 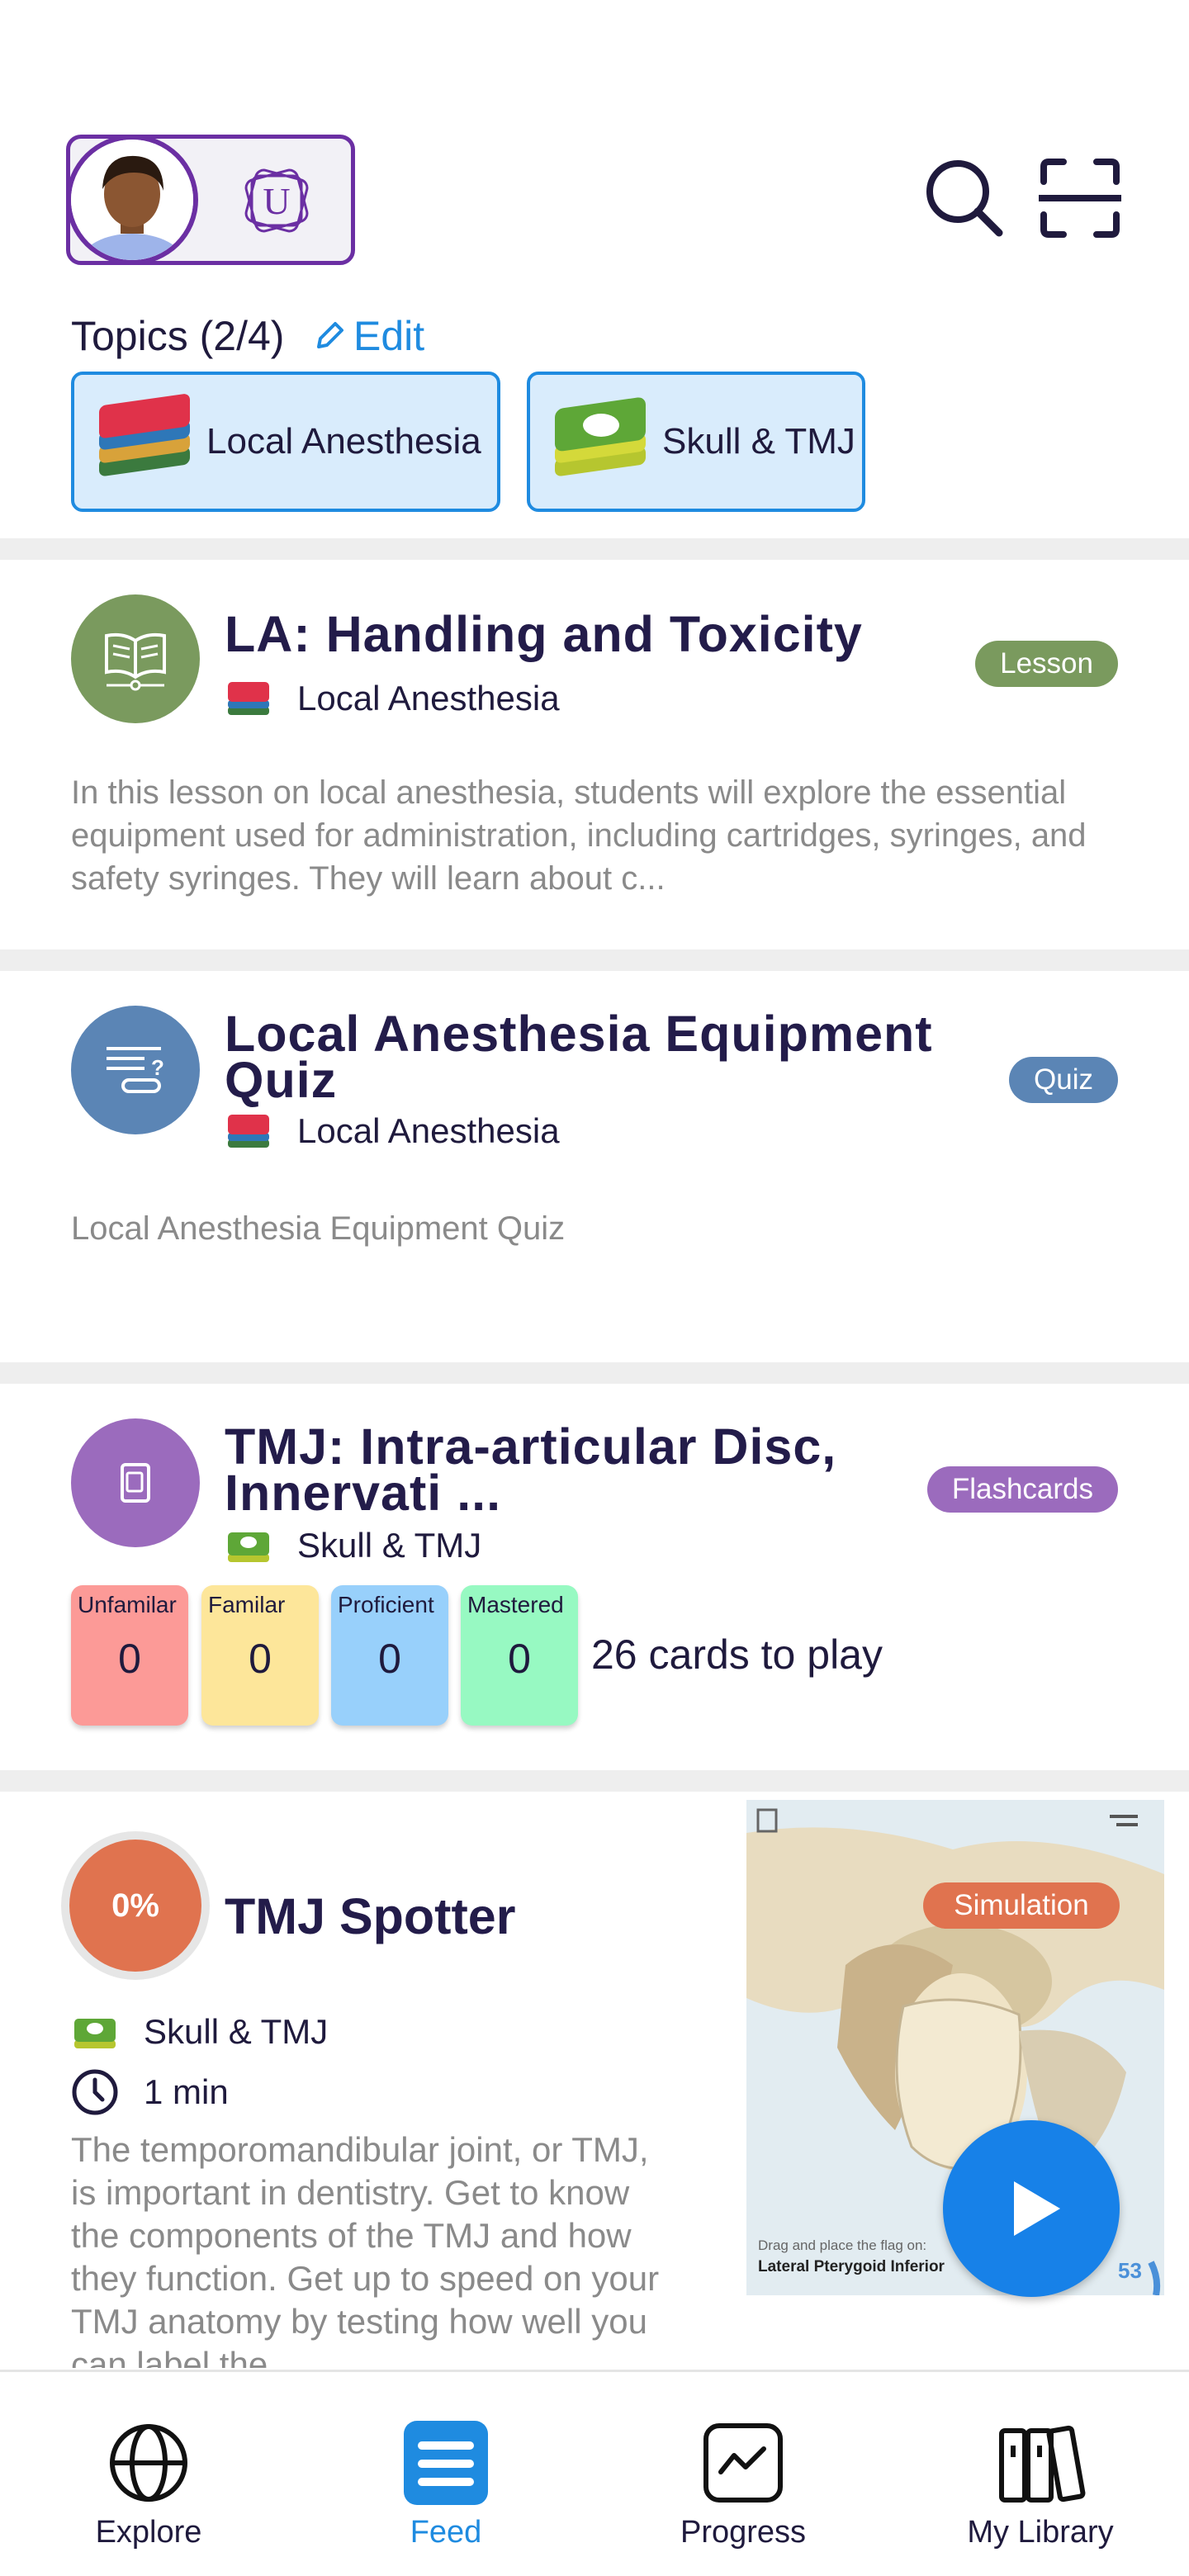 I want to click on avatar-icon, so click(x=132, y=200).